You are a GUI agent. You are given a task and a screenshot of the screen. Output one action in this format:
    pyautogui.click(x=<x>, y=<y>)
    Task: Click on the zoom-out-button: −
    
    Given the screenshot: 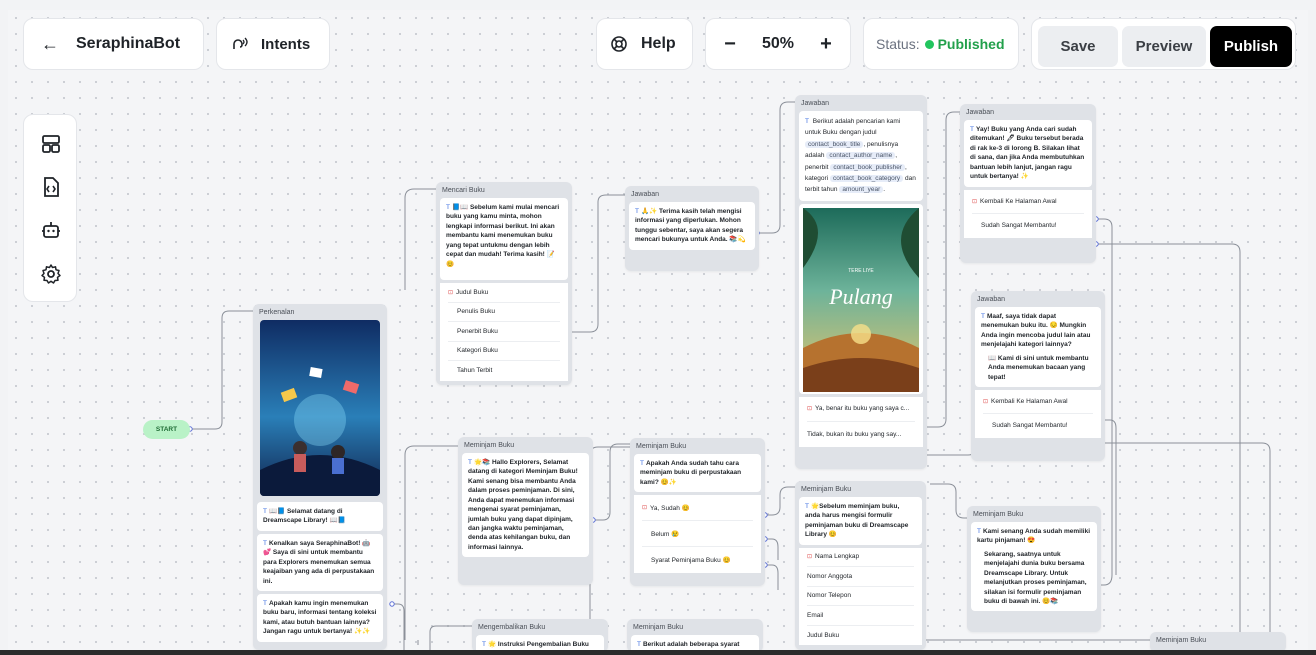 What is the action you would take?
    pyautogui.click(x=730, y=44)
    